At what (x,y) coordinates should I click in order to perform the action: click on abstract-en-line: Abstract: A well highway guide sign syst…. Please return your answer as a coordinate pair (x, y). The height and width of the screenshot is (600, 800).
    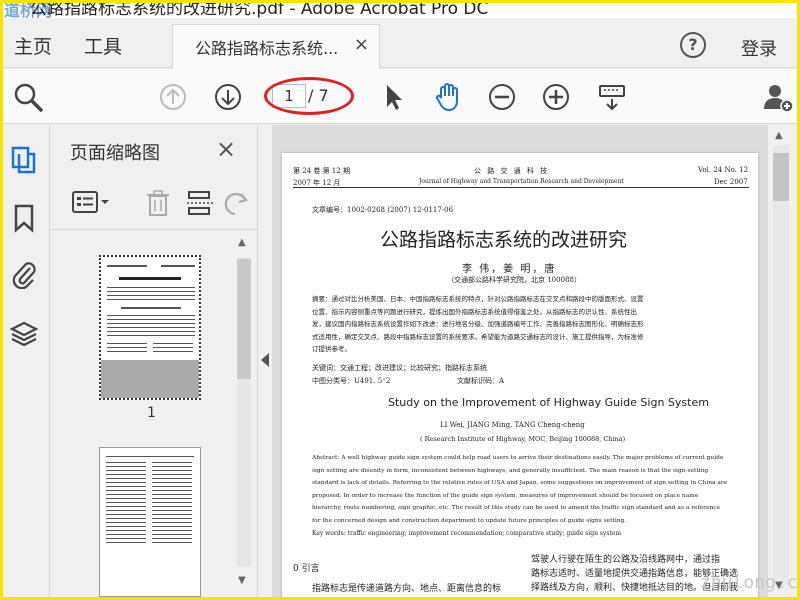
    Looking at the image, I should click on (518, 458).